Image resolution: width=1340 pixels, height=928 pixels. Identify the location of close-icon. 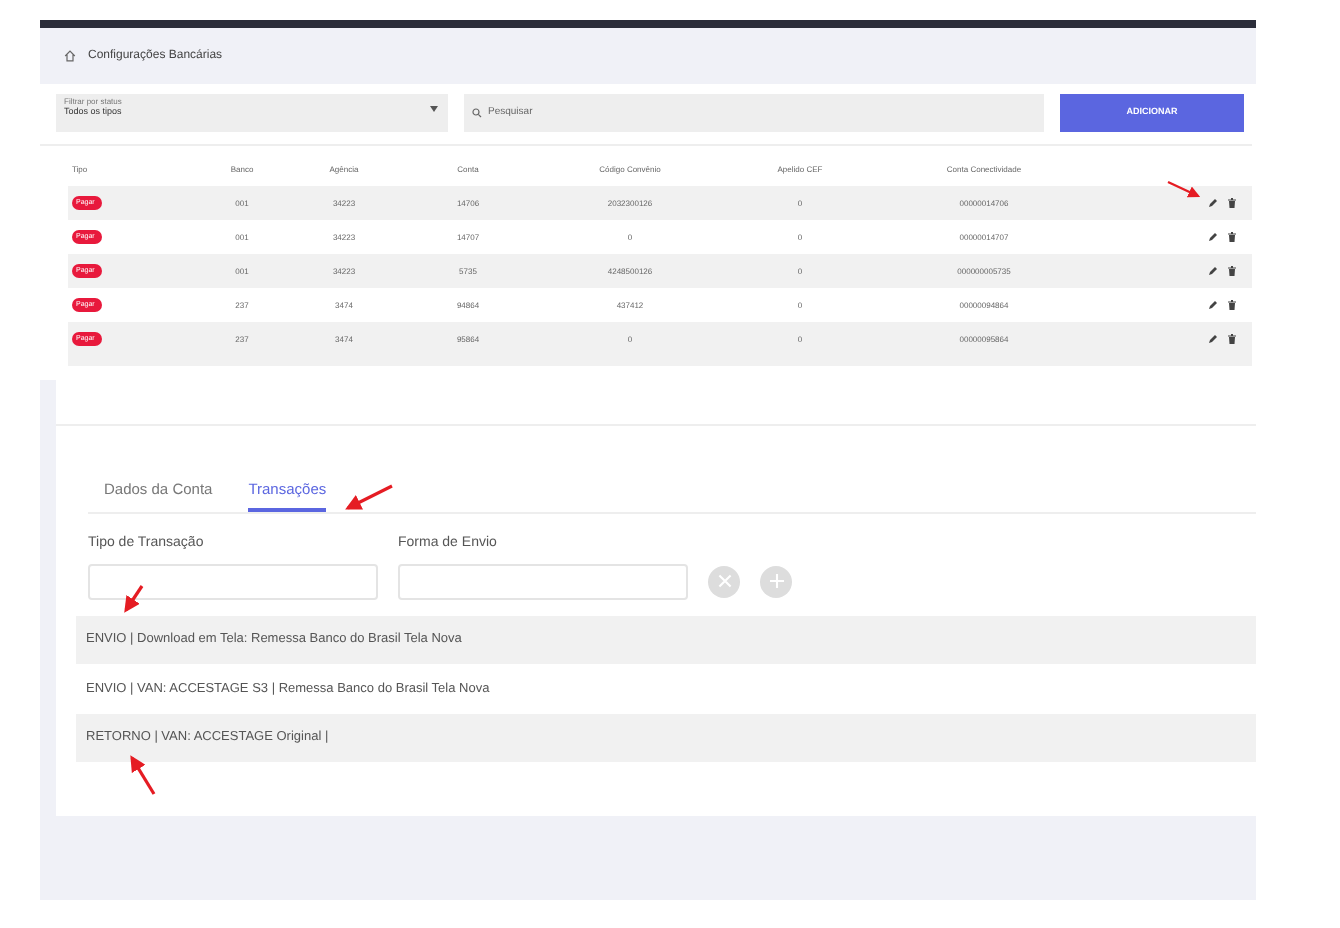
(724, 581).